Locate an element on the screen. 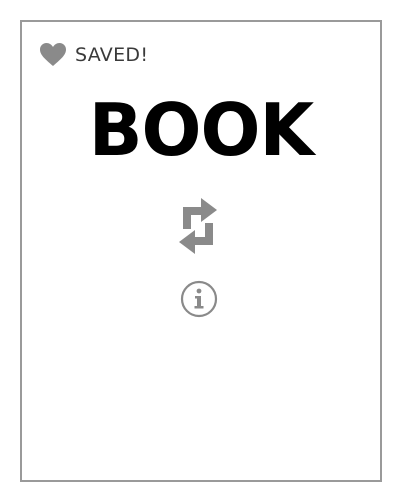 The width and height of the screenshot is (400, 500). info-icon is located at coordinates (199, 299).